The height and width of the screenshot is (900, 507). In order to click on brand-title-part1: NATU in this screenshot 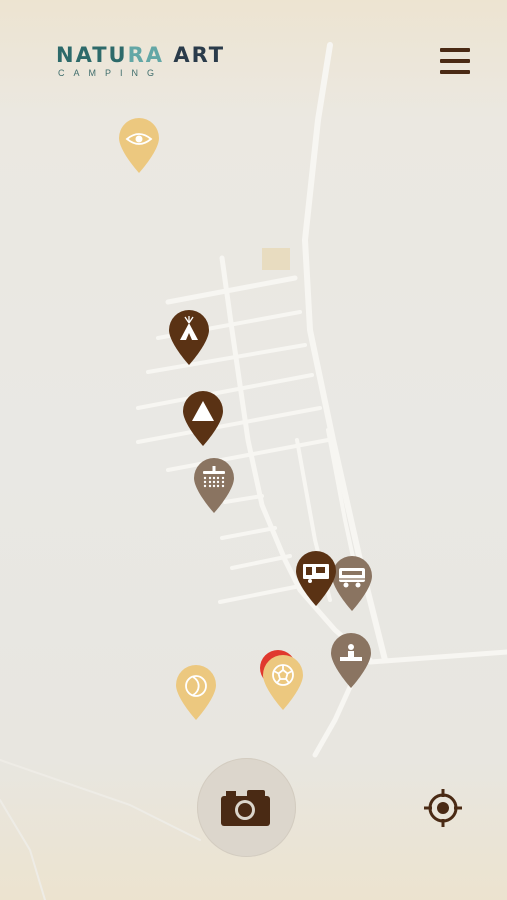, I will do `click(92, 55)`.